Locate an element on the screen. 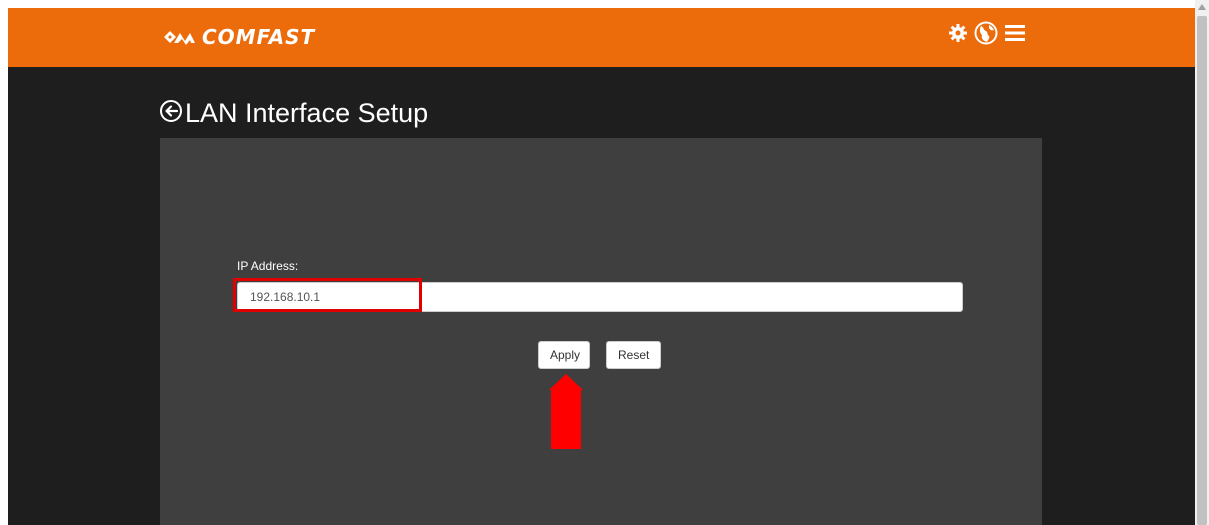 This screenshot has width=1209, height=525. apply-button: Apply is located at coordinates (564, 355).